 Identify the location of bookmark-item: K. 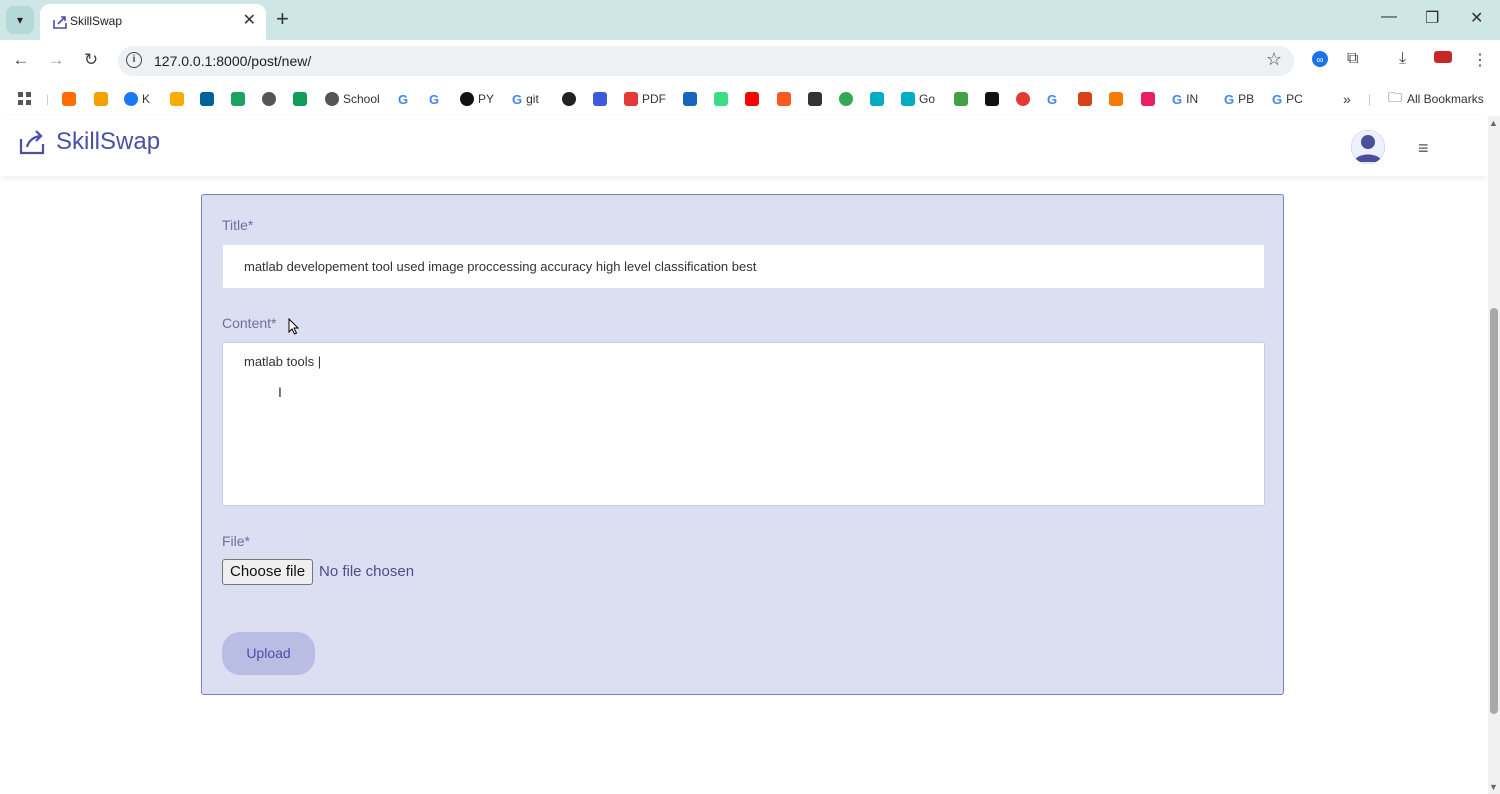
(137, 99).